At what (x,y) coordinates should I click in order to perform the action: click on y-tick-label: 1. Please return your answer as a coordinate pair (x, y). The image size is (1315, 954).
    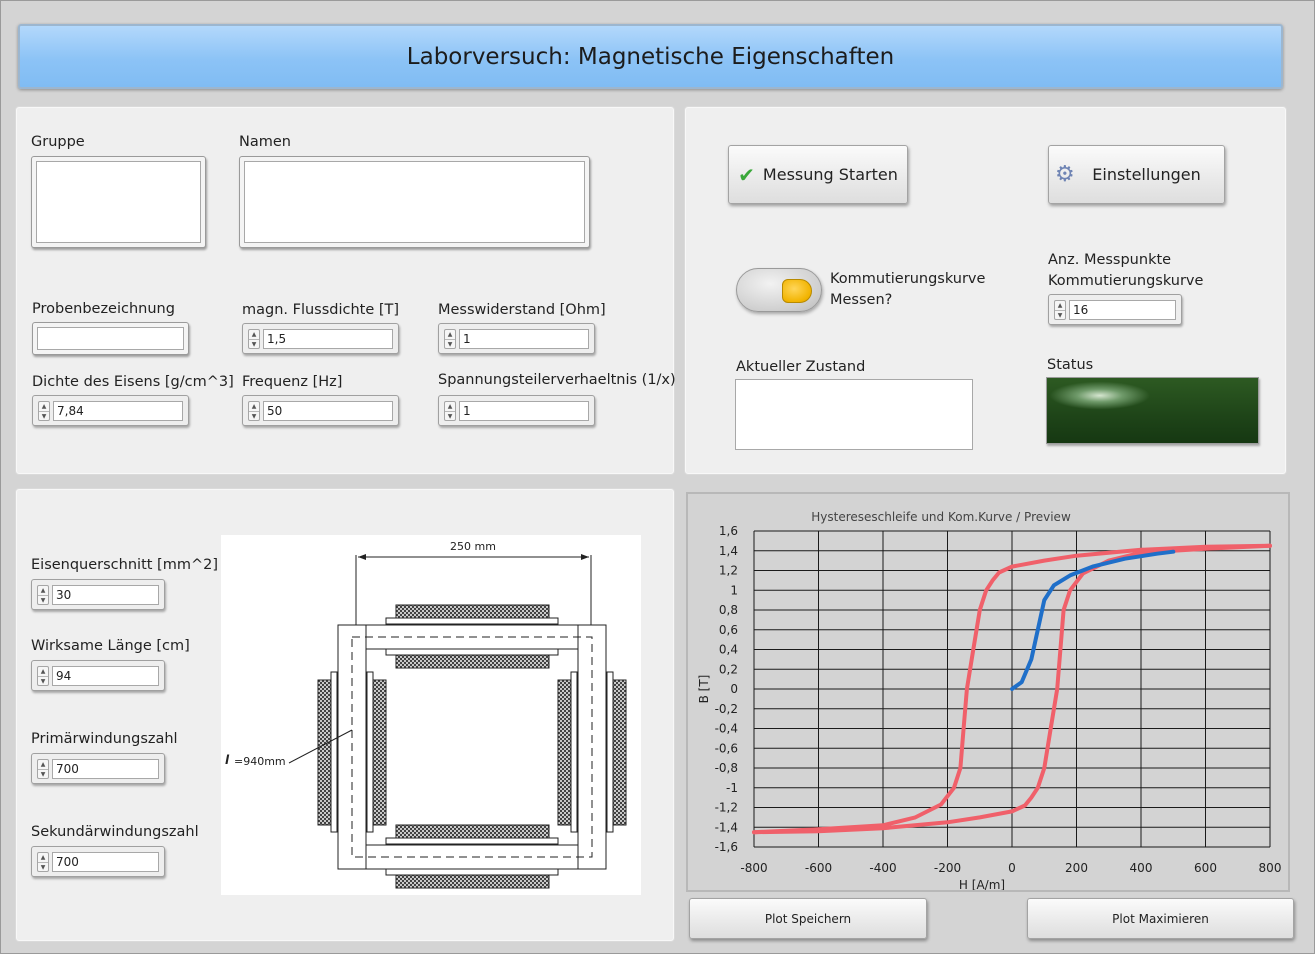
    Looking at the image, I should click on (734, 590).